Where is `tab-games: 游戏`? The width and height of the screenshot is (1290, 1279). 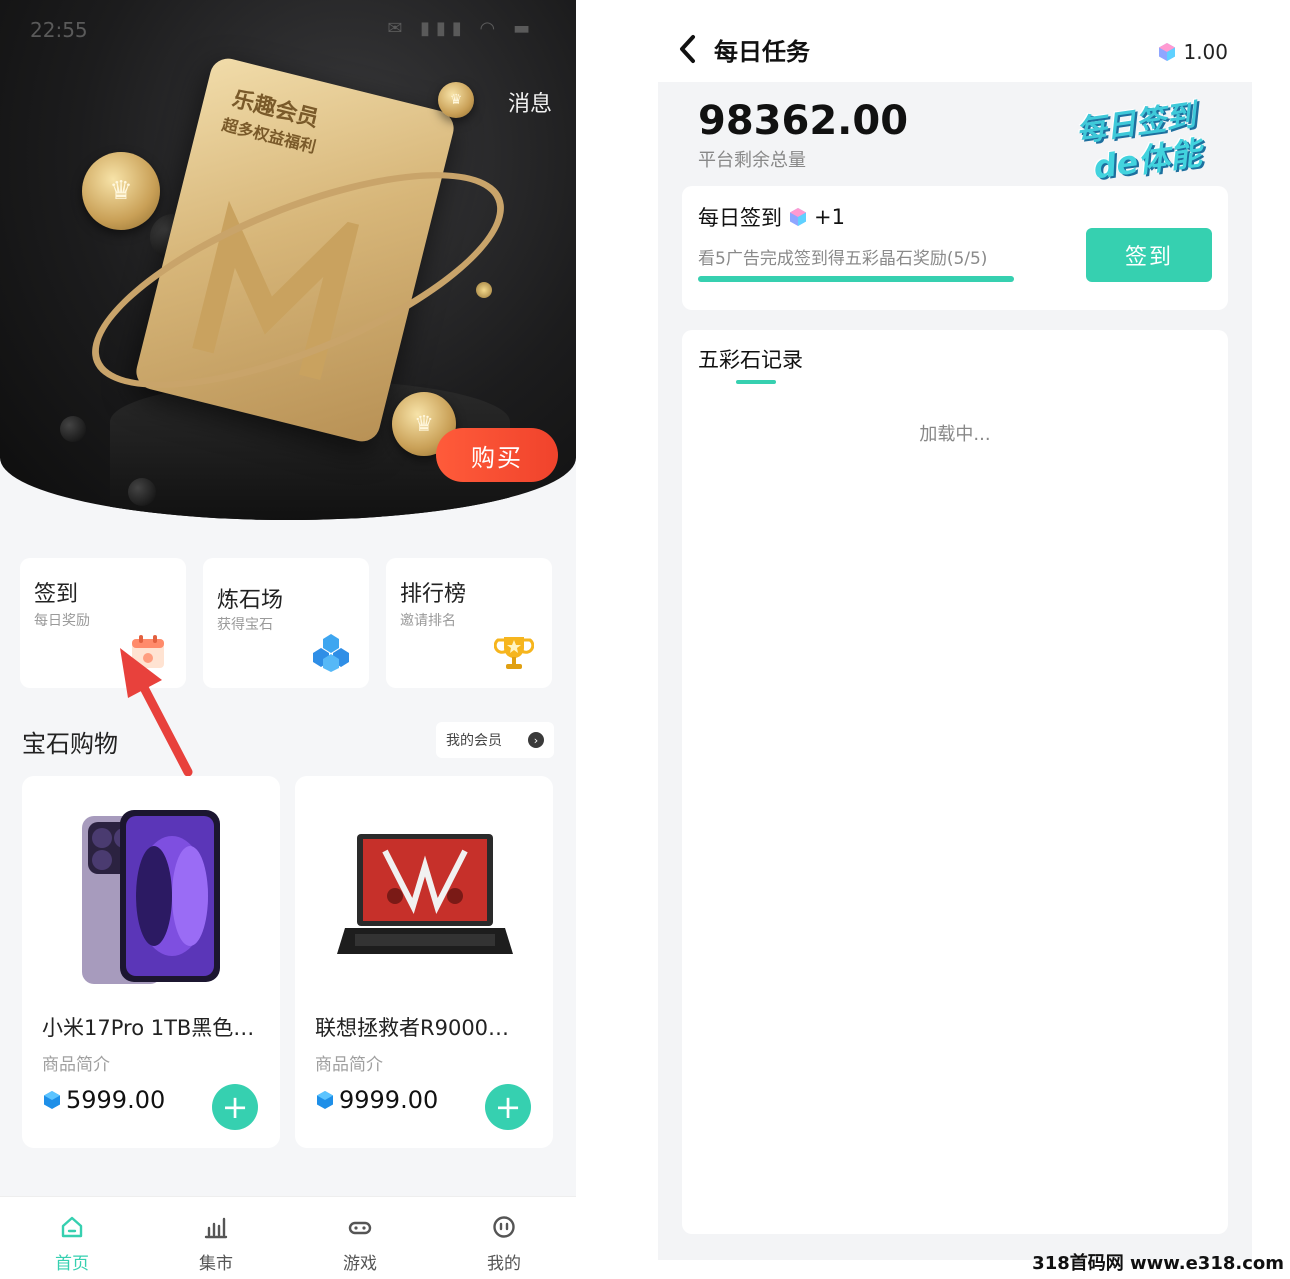 tab-games: 游戏 is located at coordinates (360, 1238).